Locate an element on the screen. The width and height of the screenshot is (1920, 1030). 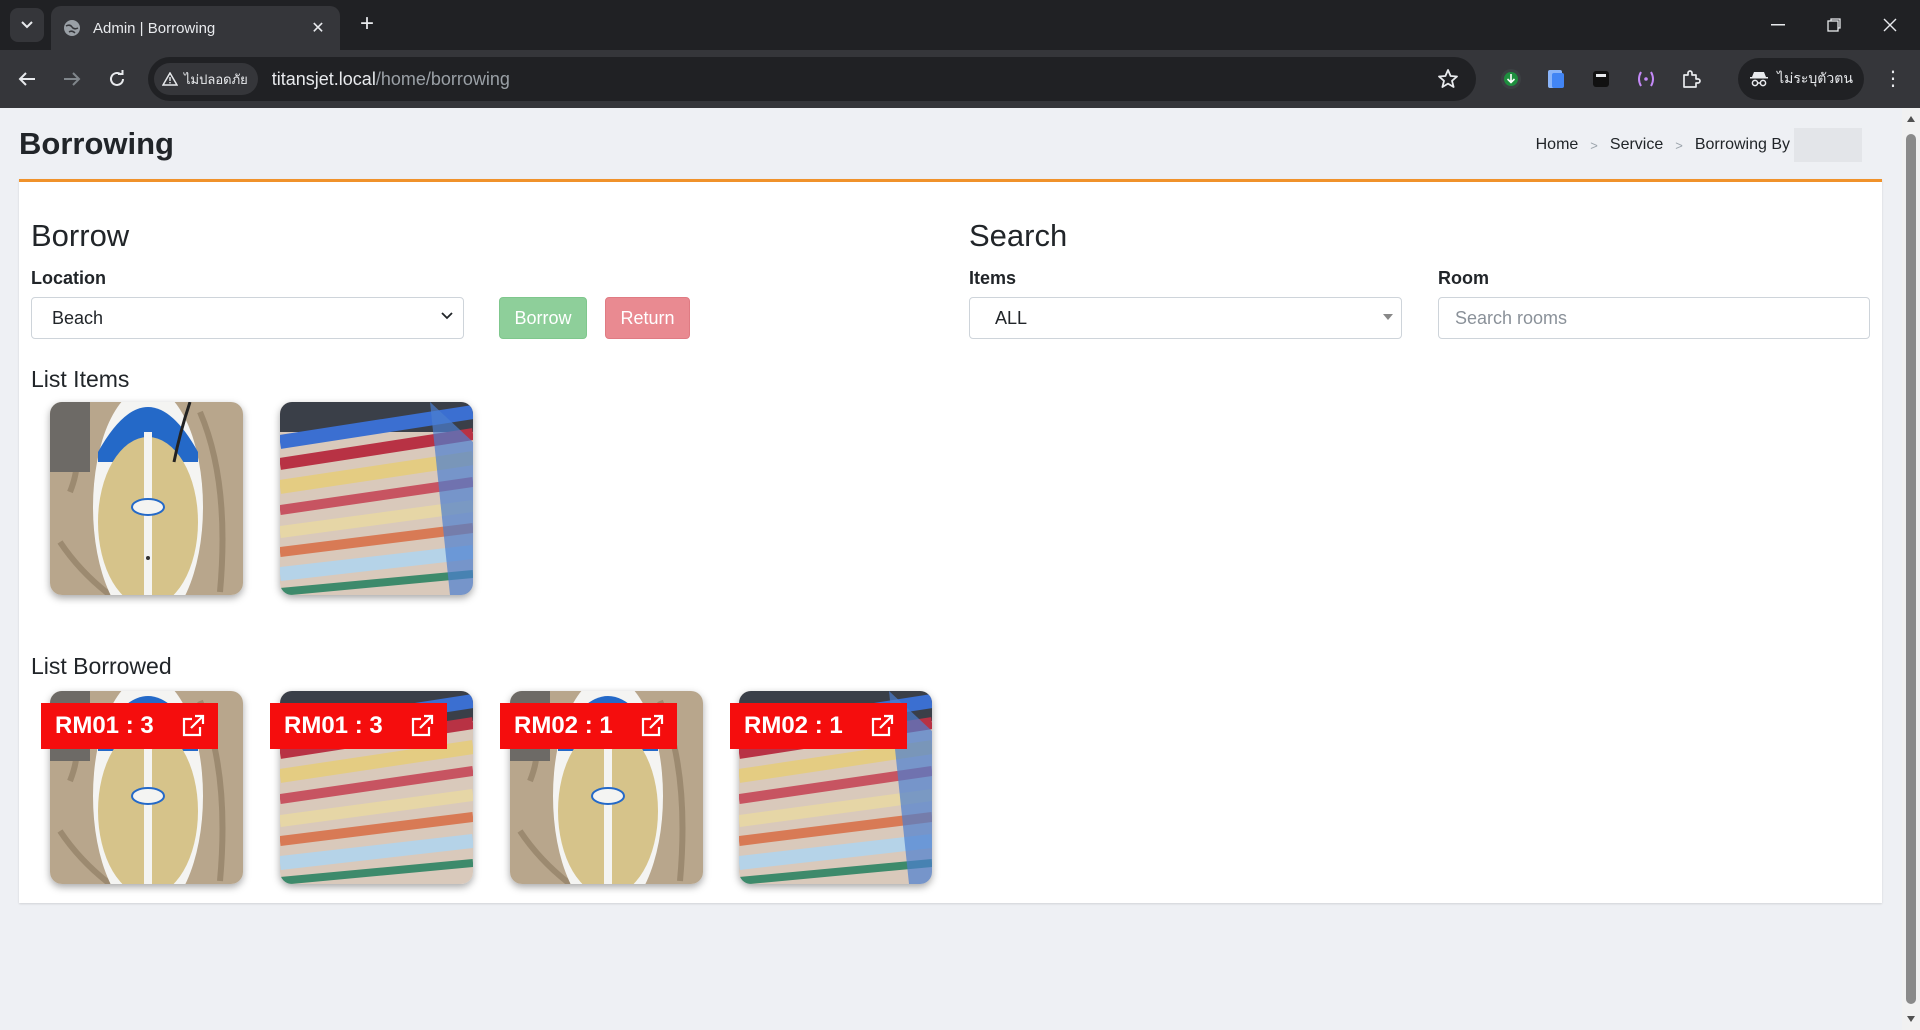
page-scrollbar is located at coordinates (1911, 569).